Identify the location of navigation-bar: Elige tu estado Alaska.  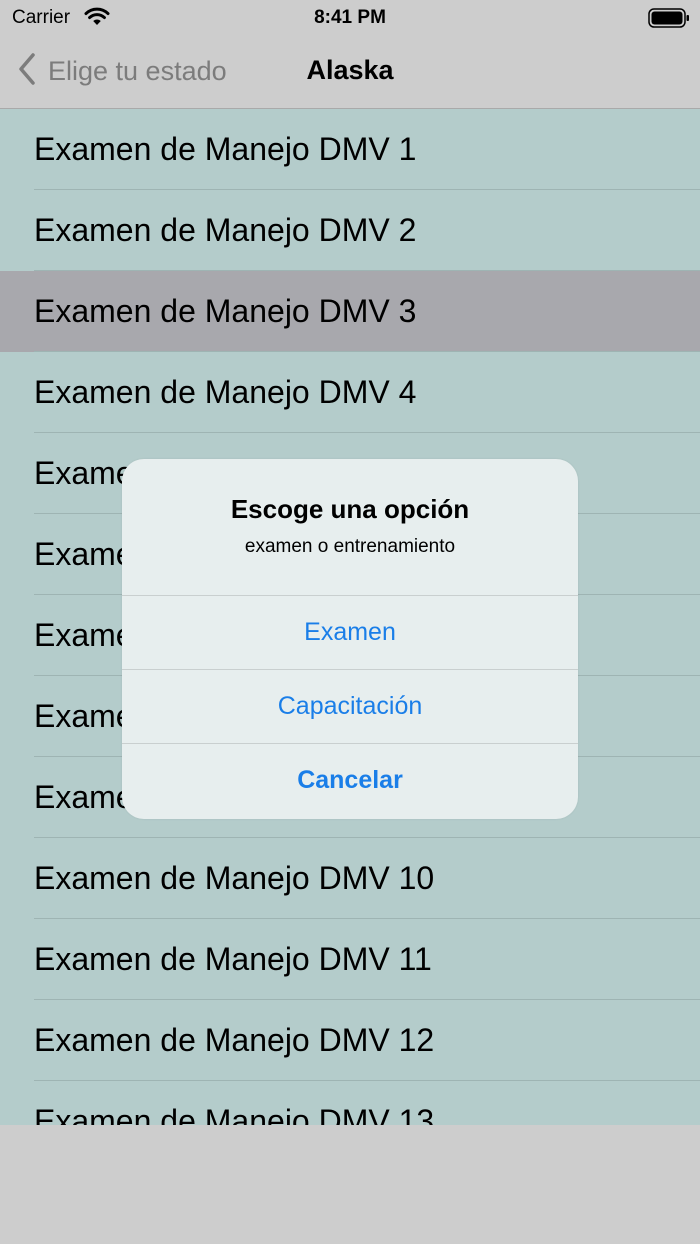
(350, 72).